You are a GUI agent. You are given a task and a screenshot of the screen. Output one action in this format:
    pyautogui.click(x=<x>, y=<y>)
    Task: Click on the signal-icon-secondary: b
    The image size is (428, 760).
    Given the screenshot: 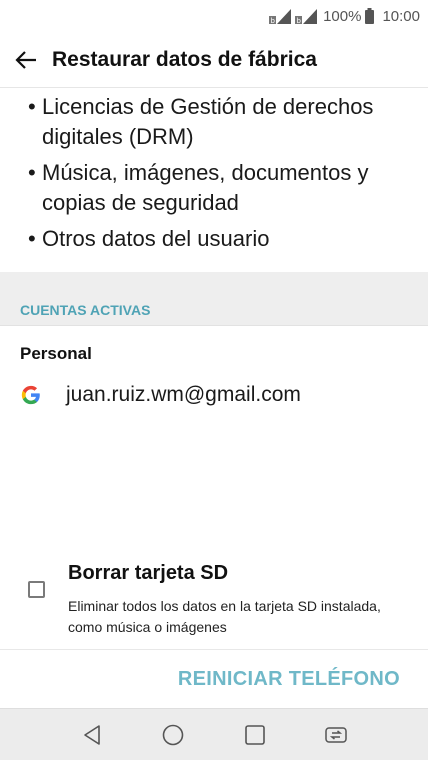 What is the action you would take?
    pyautogui.click(x=306, y=16)
    